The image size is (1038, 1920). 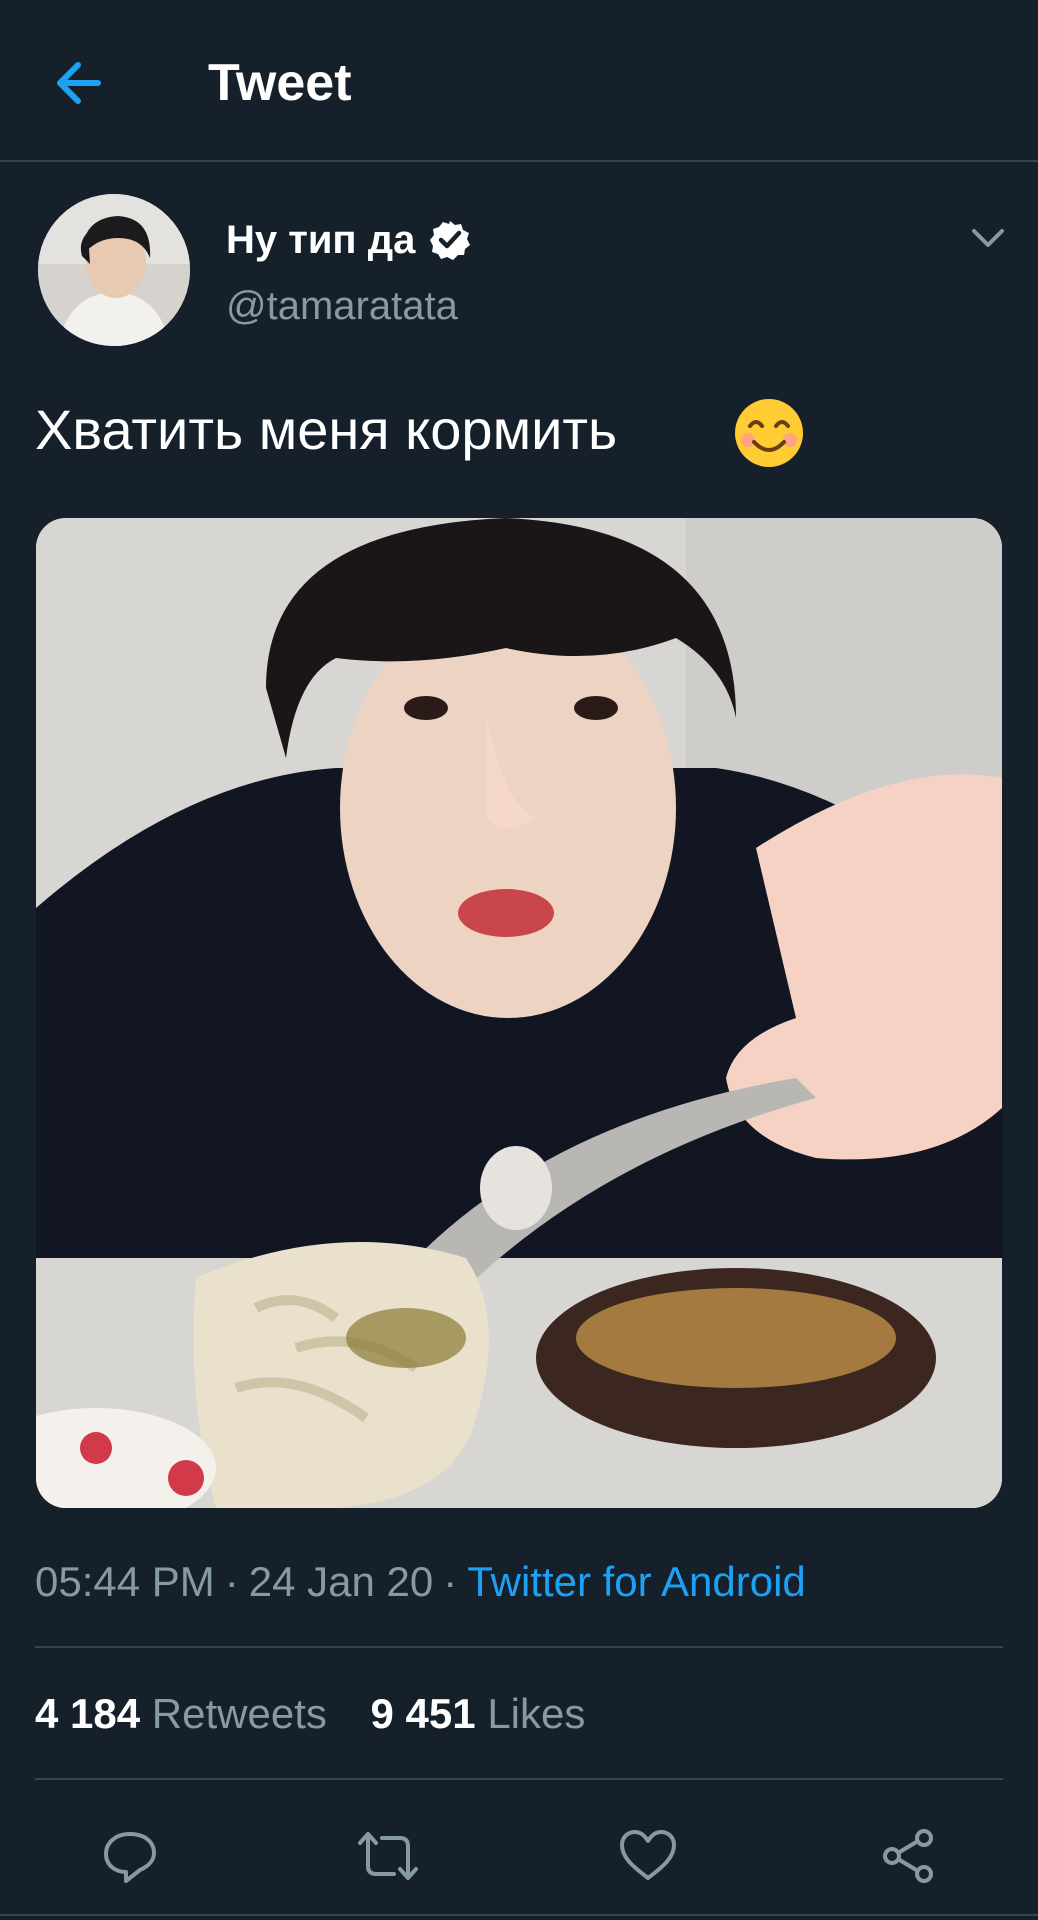 I want to click on tweet-menu-button, so click(x=988, y=238).